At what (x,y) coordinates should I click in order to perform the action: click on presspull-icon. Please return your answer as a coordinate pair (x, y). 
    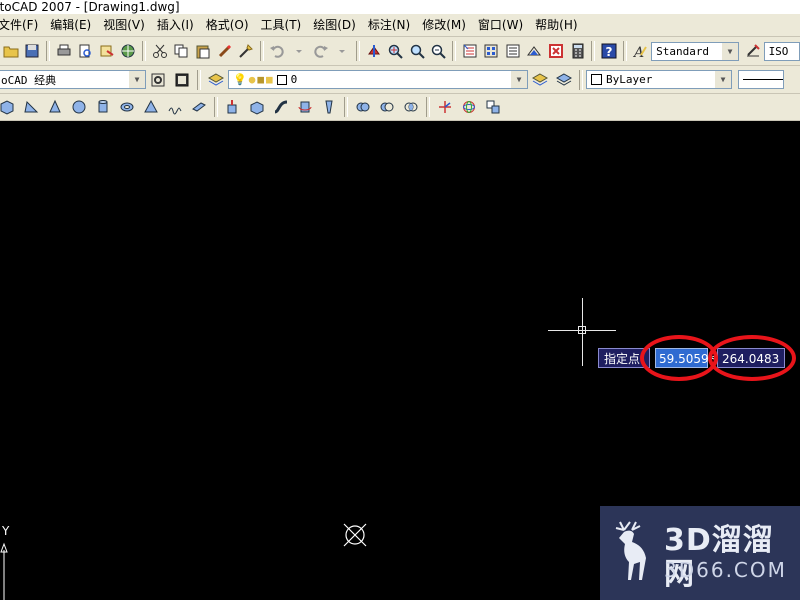
    Looking at the image, I should click on (257, 107).